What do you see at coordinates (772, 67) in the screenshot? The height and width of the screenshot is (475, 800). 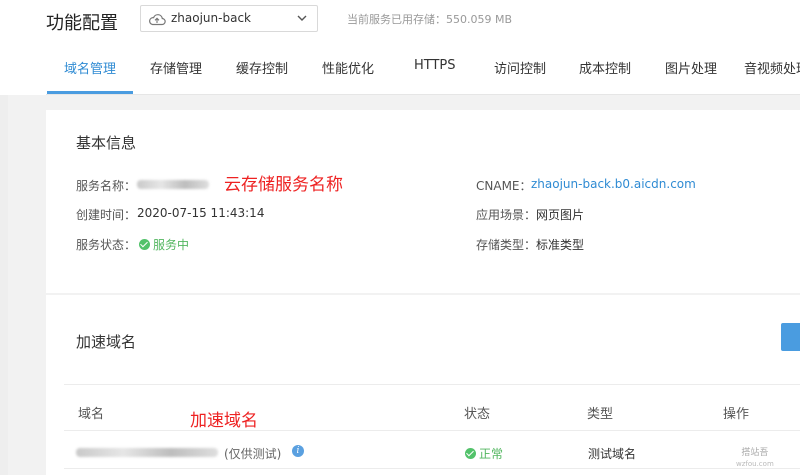 I see `tab-media: 音视频处理` at bounding box center [772, 67].